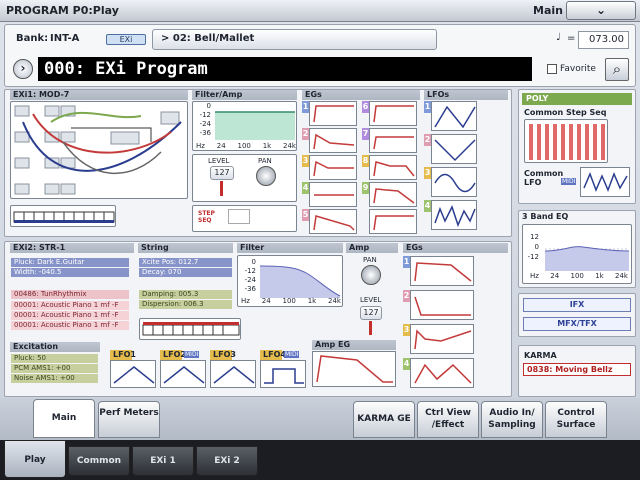 This screenshot has height=480, width=640. What do you see at coordinates (617, 69) in the screenshot?
I see `search-button: ⌕` at bounding box center [617, 69].